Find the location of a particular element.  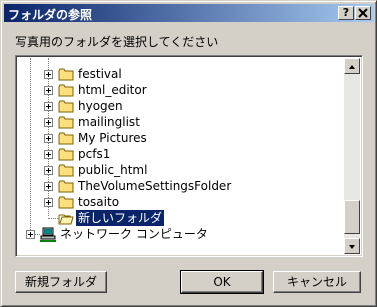

ok-button: OK is located at coordinates (222, 282).